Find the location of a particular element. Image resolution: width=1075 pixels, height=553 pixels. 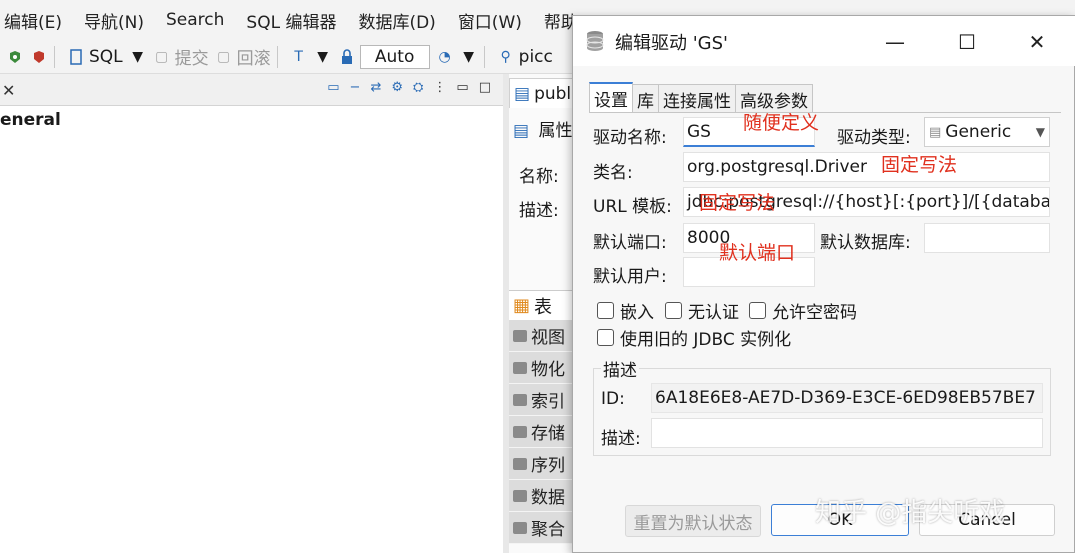

class-name-input: org.postgresql.Driver is located at coordinates (866, 167).